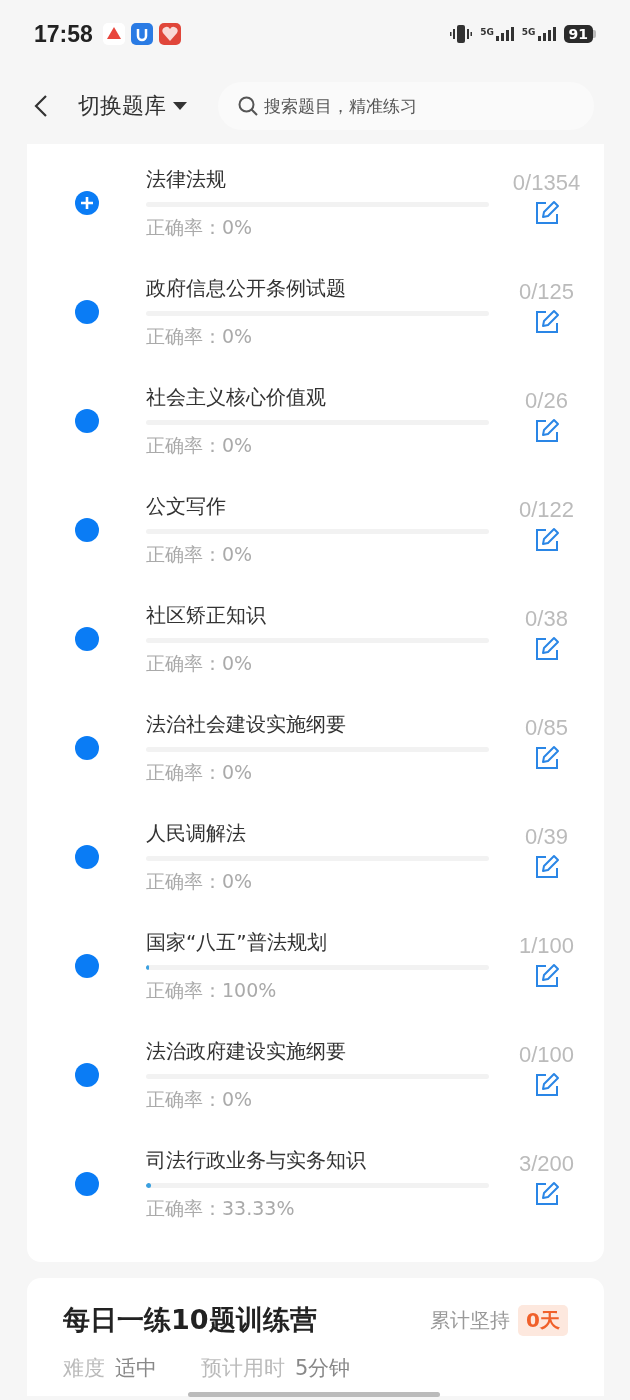  What do you see at coordinates (546, 619) in the screenshot?
I see `question-count: 0/38` at bounding box center [546, 619].